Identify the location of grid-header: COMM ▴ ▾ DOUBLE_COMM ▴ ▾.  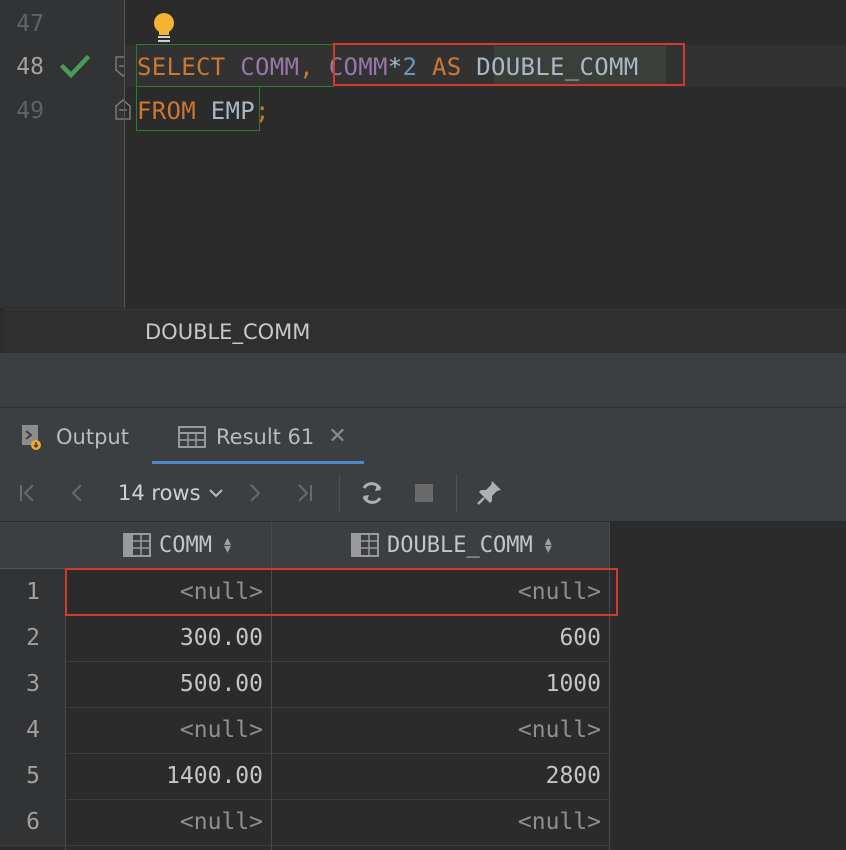
(304, 545).